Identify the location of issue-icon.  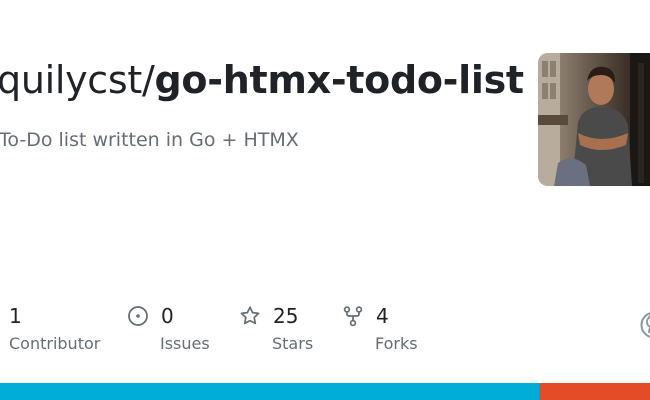
(138, 316).